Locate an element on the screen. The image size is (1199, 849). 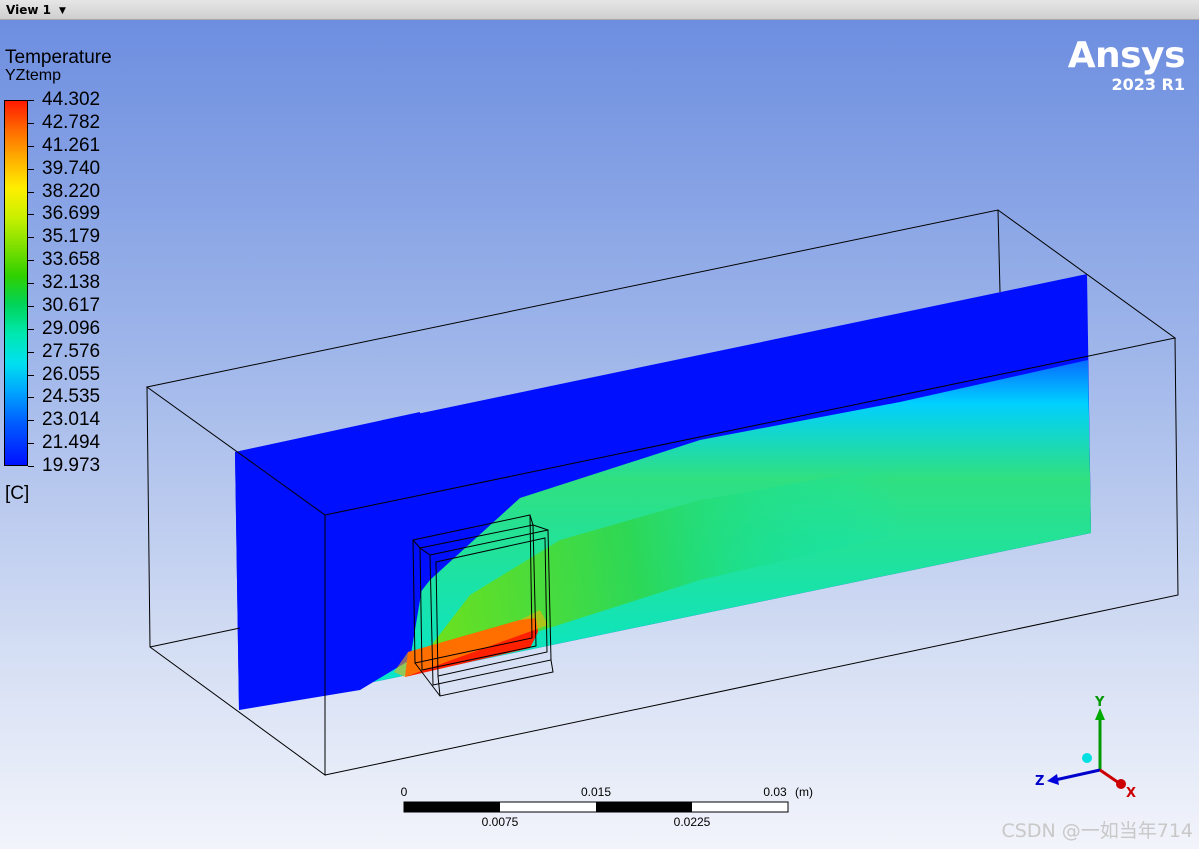
legend-variable: YZtemp is located at coordinates (33, 75).